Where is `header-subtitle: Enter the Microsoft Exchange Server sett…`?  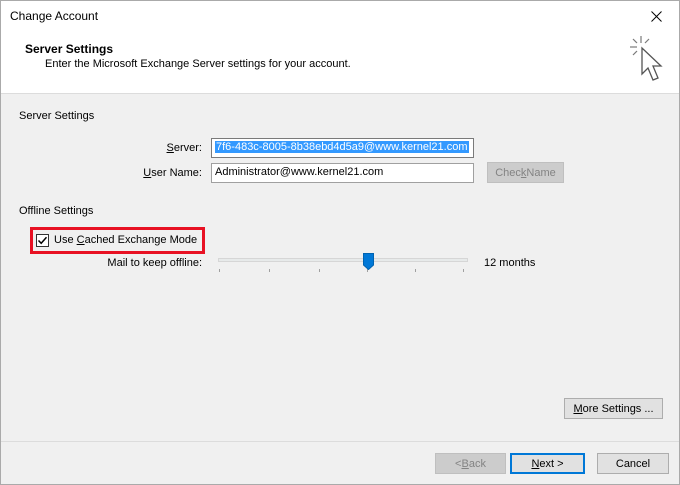
header-subtitle: Enter the Microsoft Exchange Server sett… is located at coordinates (198, 64).